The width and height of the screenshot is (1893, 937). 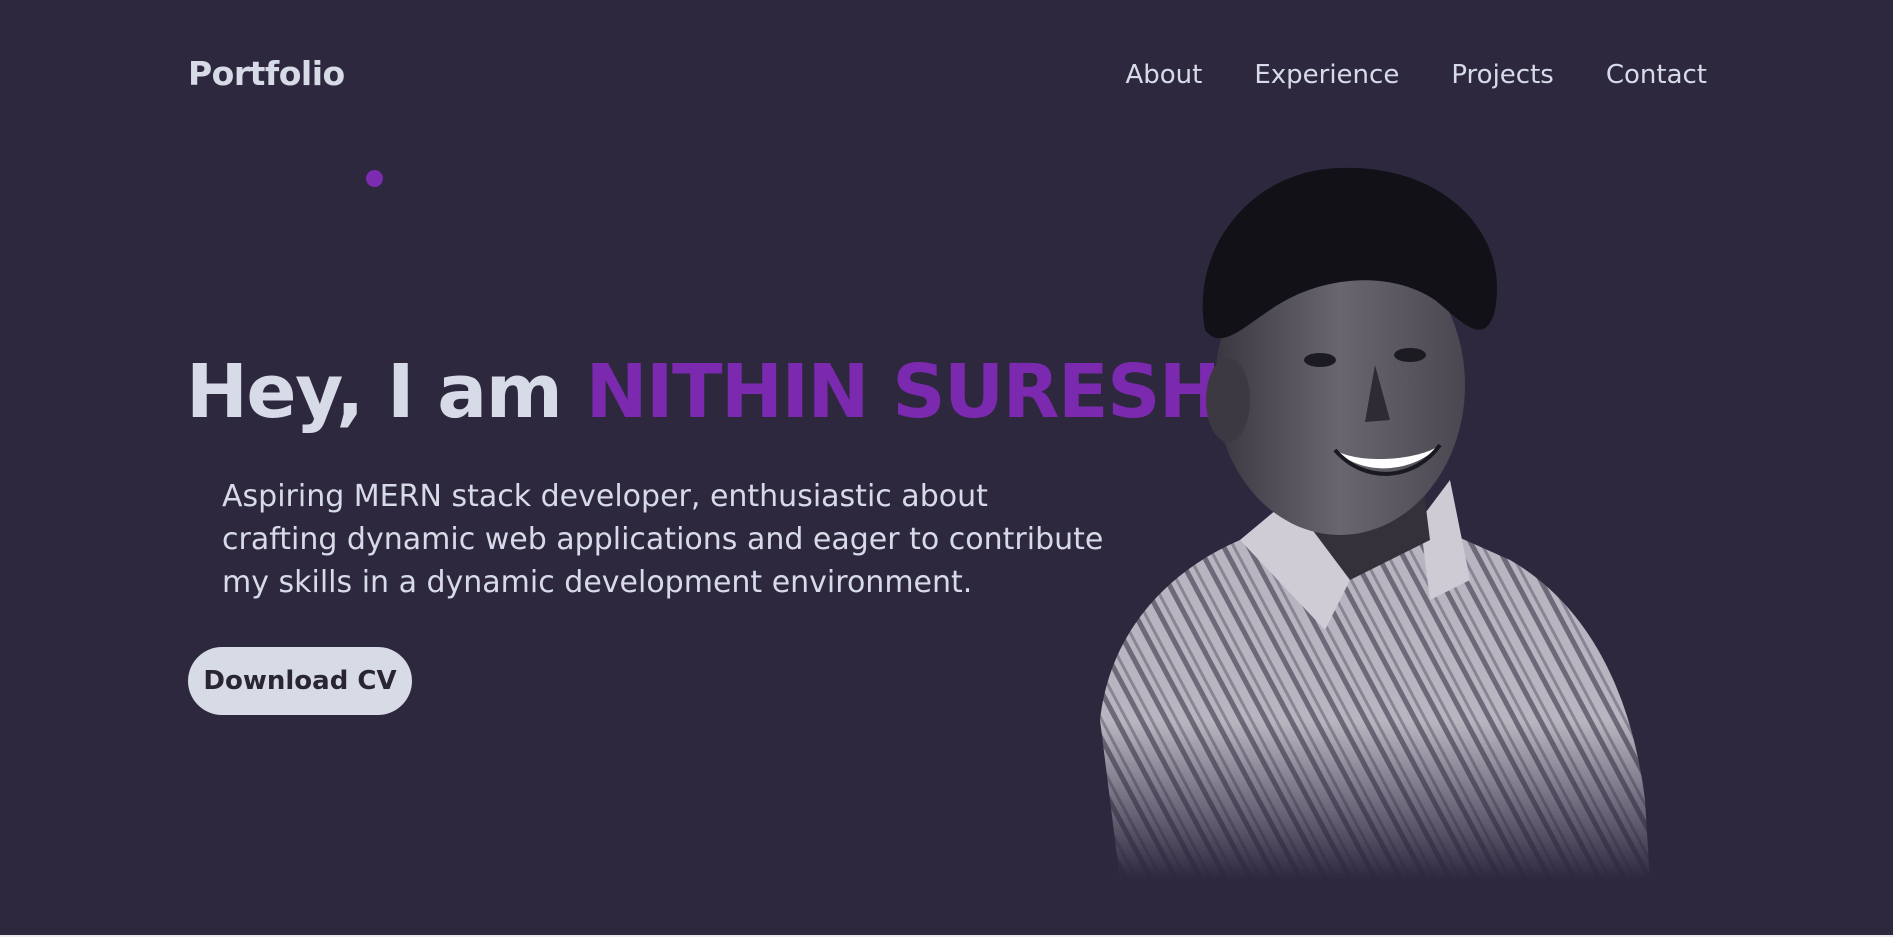 I want to click on download-cv-button: Download CV, so click(x=300, y=681).